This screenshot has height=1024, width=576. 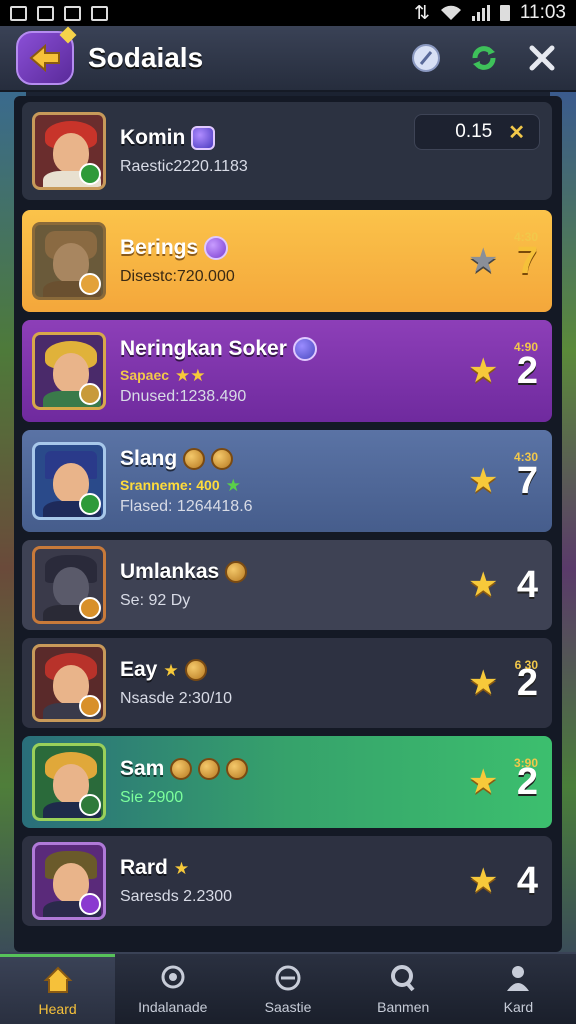 What do you see at coordinates (288, 1007) in the screenshot?
I see `nav-label: Saastie` at bounding box center [288, 1007].